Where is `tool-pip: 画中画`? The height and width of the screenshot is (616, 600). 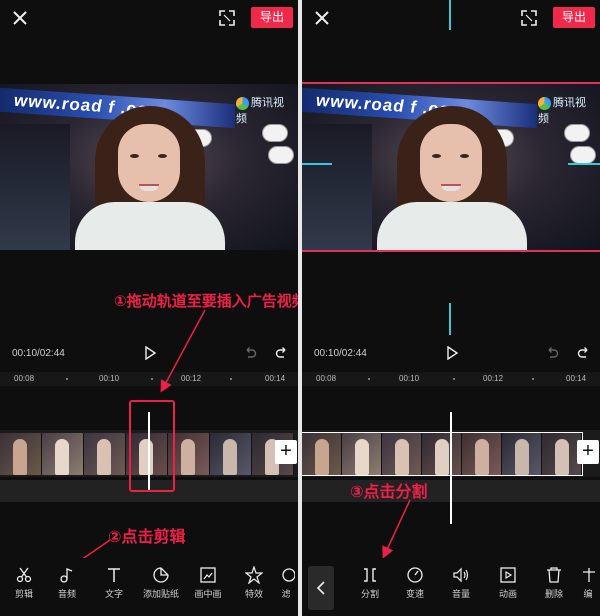
tool-pip: 画中画 is located at coordinates (208, 583).